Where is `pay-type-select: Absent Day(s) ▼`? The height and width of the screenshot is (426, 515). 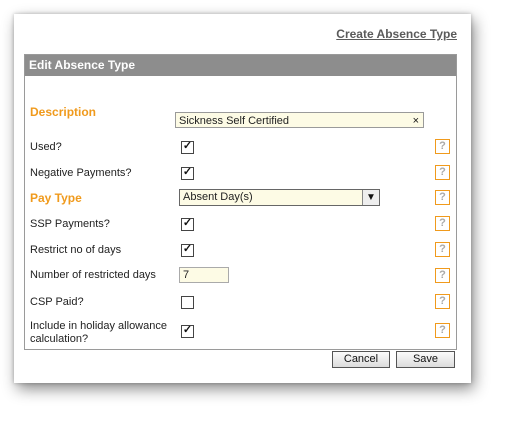
pay-type-select: Absent Day(s) ▼ is located at coordinates (279, 197).